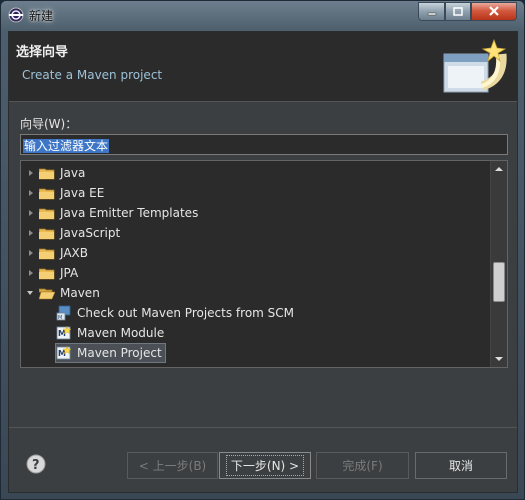 The height and width of the screenshot is (500, 525). Describe the element at coordinates (121, 333) in the screenshot. I see `tree-item-label: Maven Module` at that location.